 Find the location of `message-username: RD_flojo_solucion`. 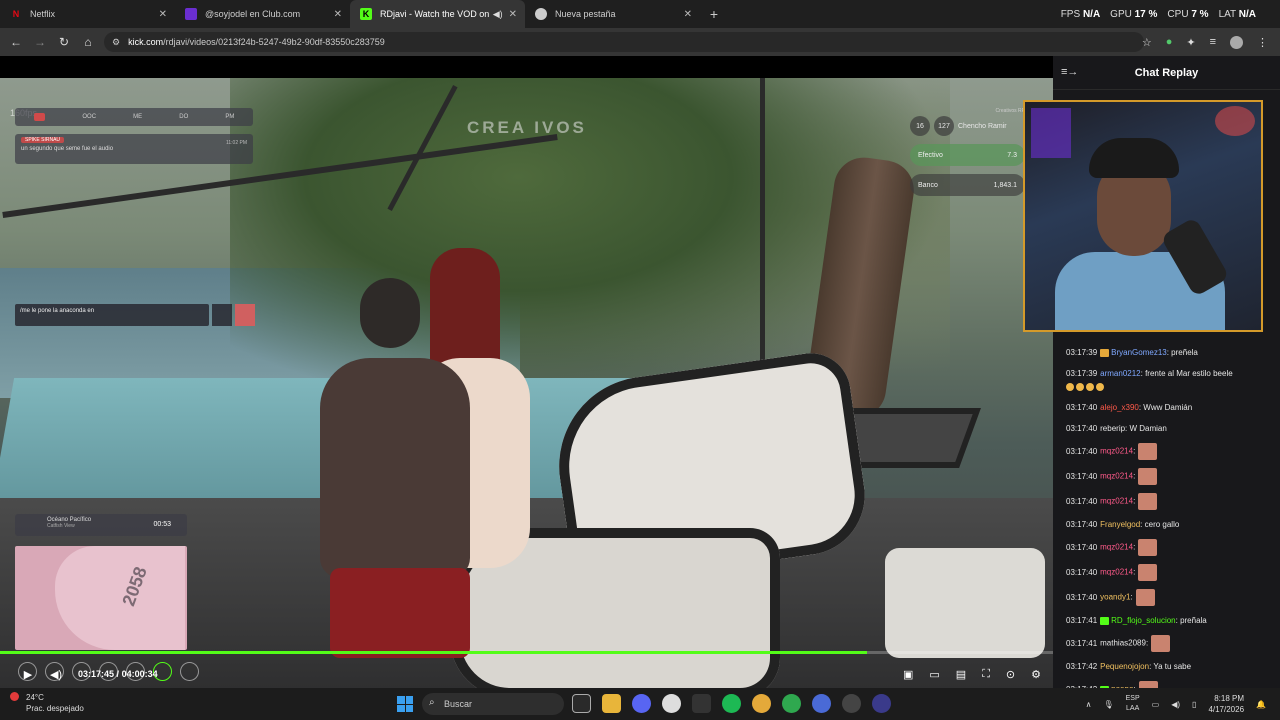

message-username: RD_flojo_solucion is located at coordinates (1143, 620).